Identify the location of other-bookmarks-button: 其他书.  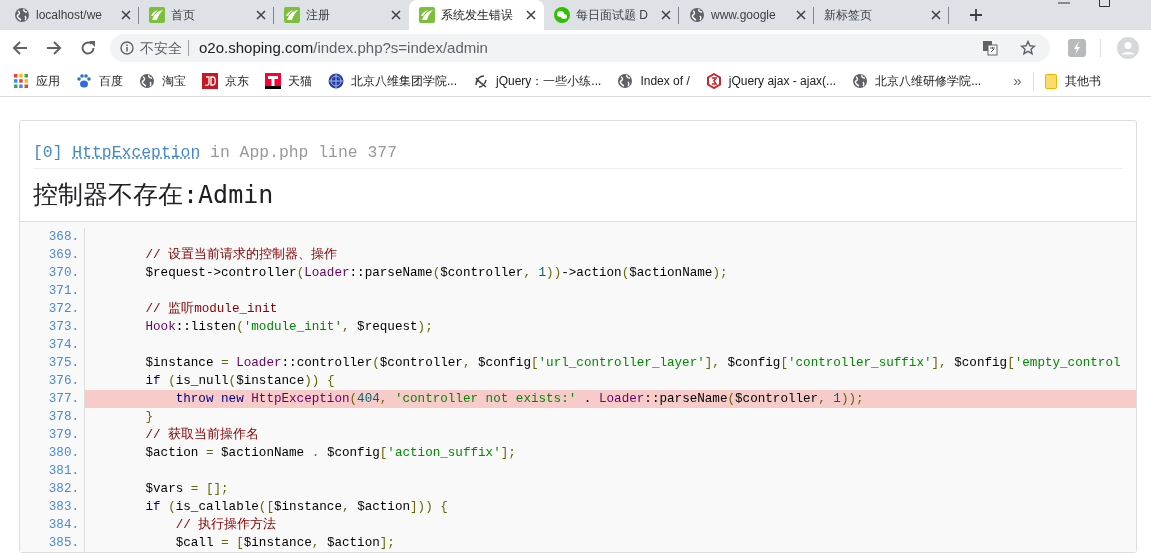
(1073, 81).